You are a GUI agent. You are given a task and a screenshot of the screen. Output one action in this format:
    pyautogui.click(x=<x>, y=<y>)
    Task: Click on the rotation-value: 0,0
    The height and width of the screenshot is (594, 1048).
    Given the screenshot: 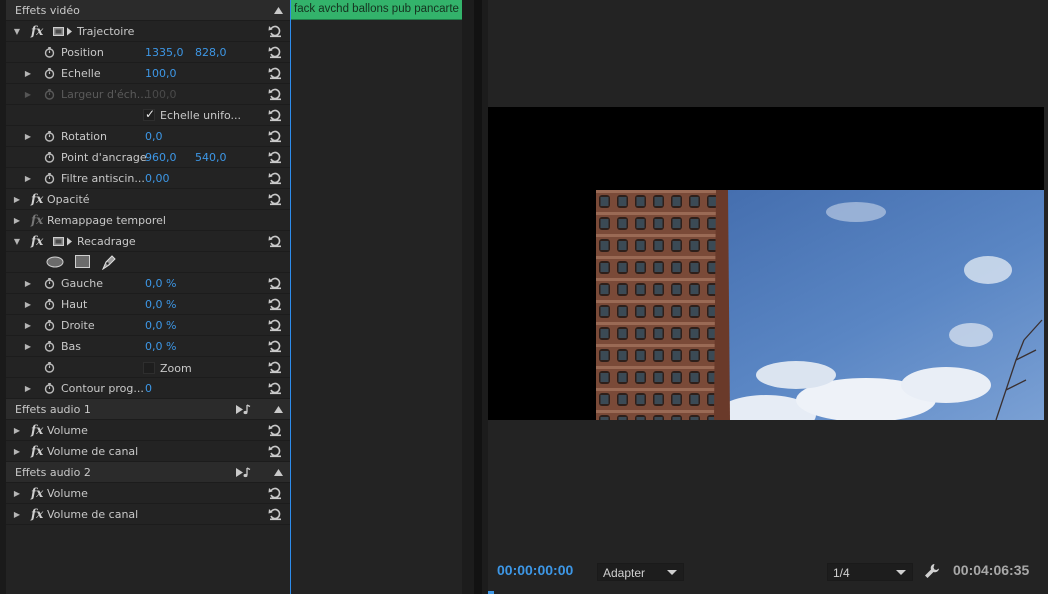 What is the action you would take?
    pyautogui.click(x=154, y=136)
    